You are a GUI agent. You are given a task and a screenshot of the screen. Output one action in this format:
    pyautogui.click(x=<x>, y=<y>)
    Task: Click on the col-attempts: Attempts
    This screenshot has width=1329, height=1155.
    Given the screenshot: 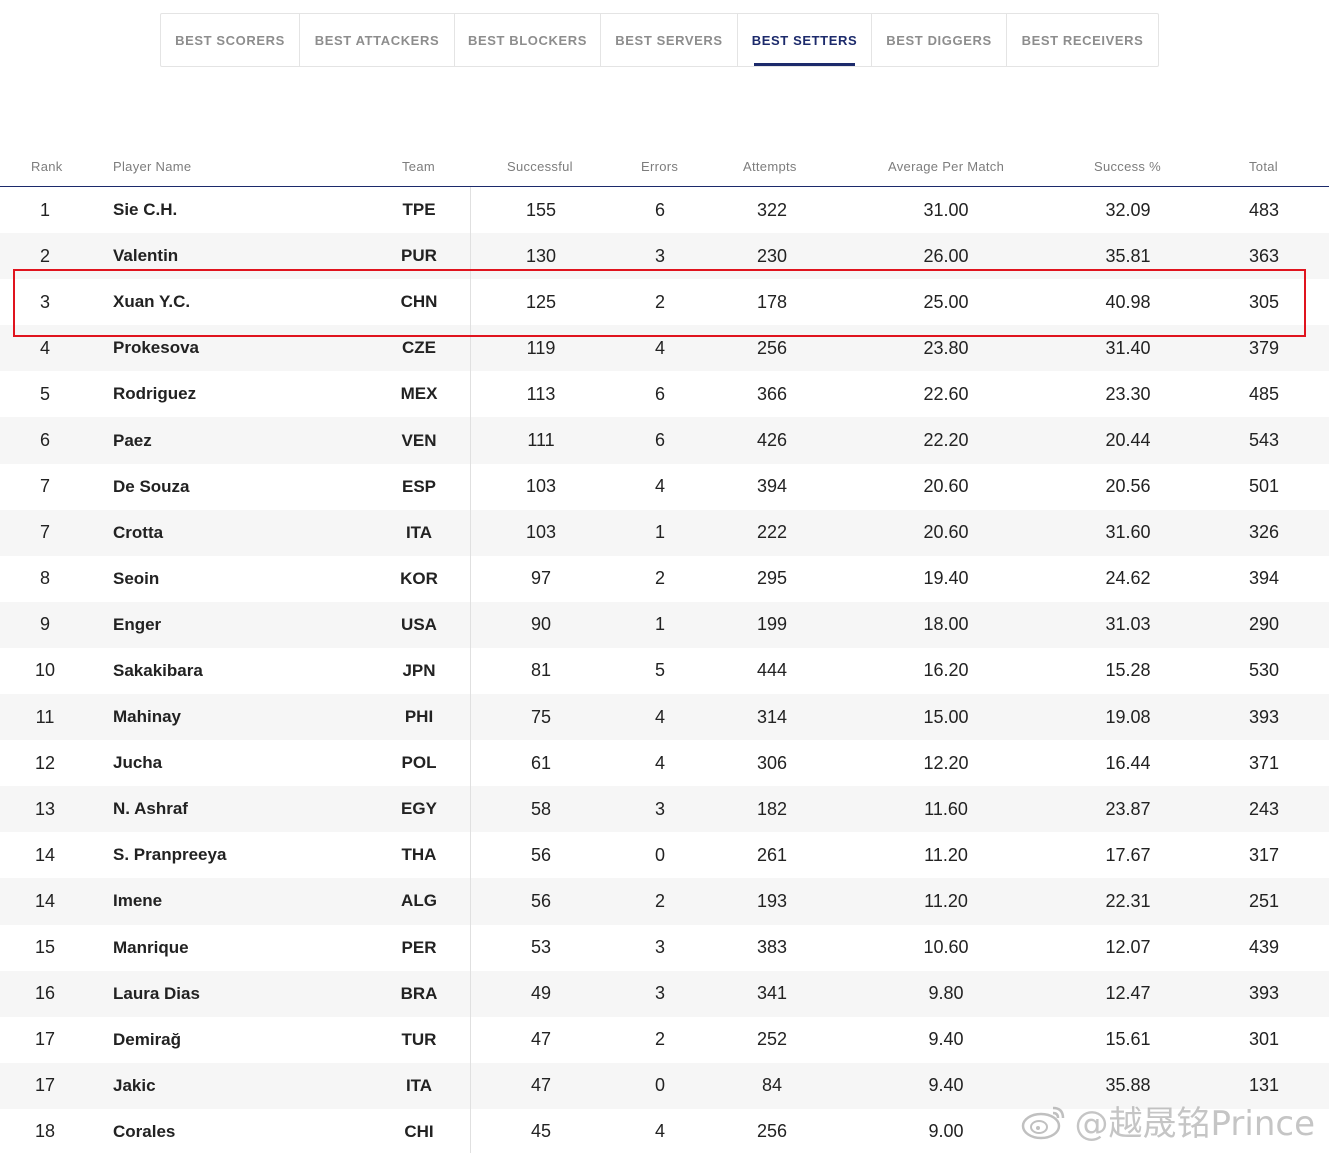 What is the action you would take?
    pyautogui.click(x=770, y=166)
    